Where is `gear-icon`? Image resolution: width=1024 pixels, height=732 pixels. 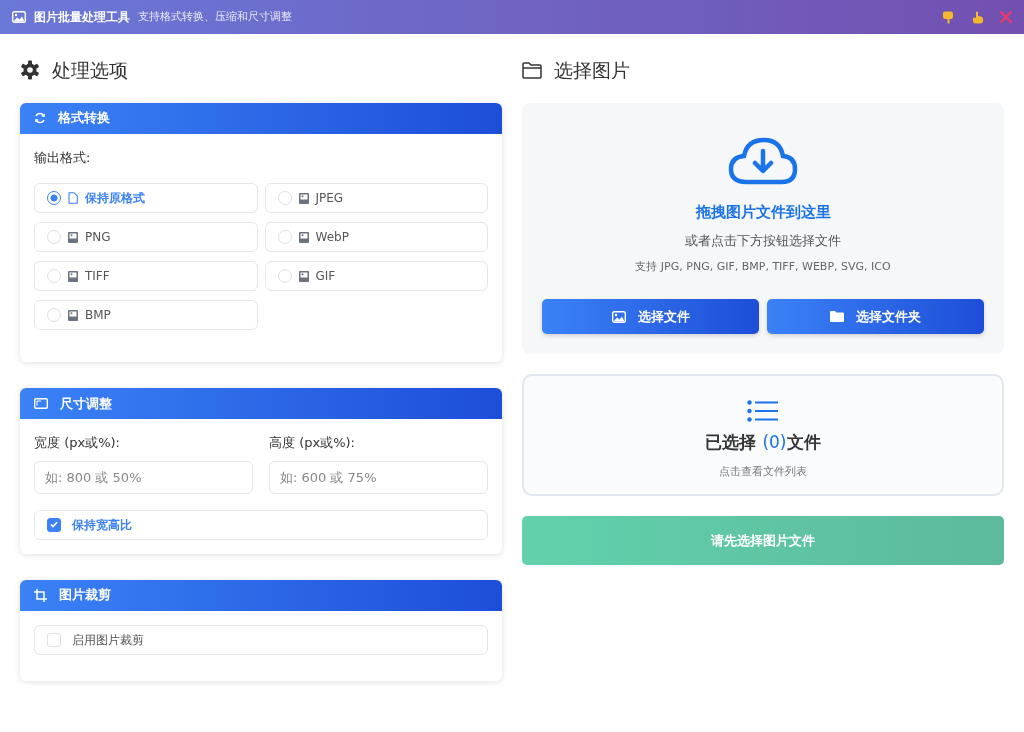 gear-icon is located at coordinates (30, 70).